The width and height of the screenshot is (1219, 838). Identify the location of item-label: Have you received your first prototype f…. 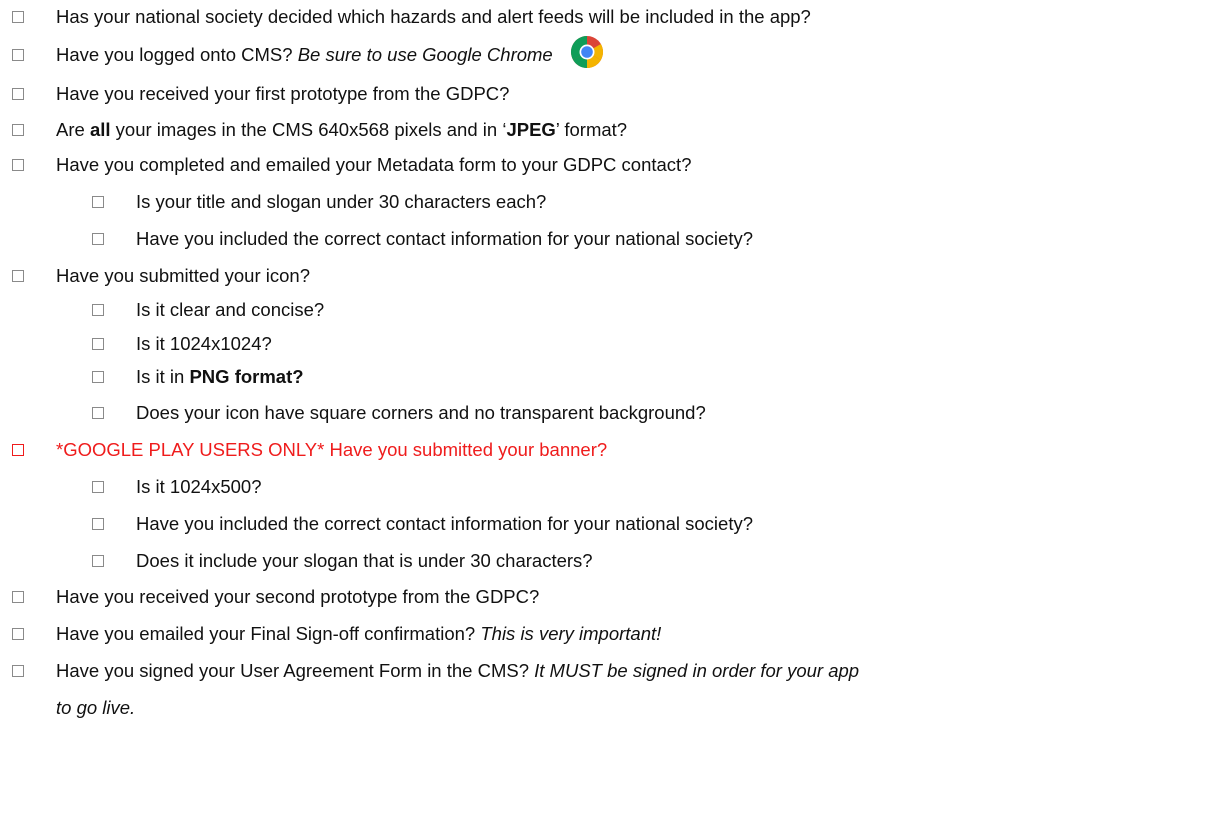
(283, 93).